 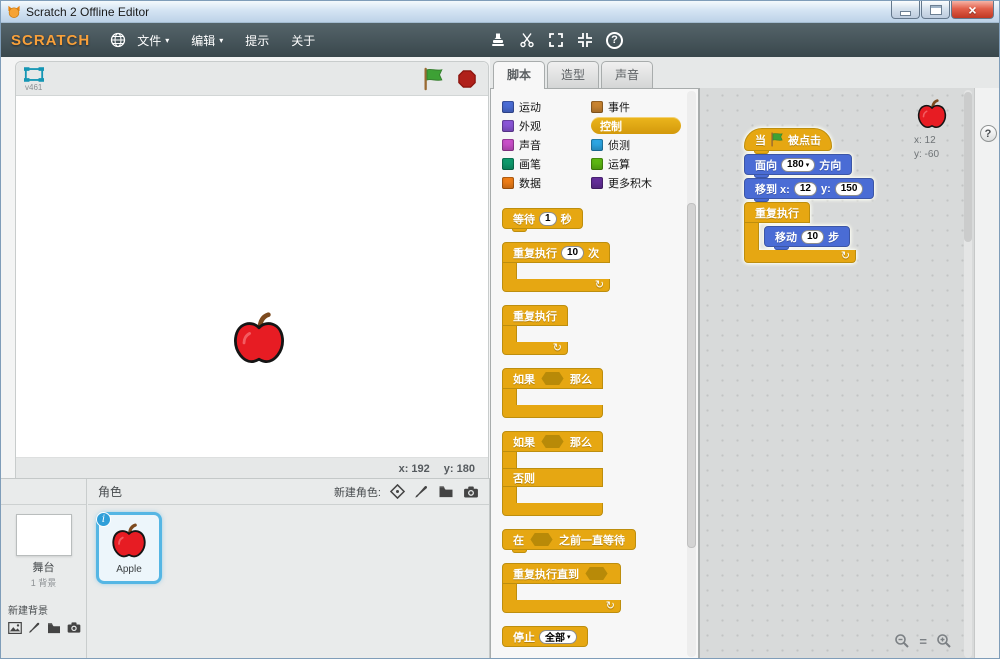 What do you see at coordinates (459, 468) in the screenshot?
I see `mouse-y-readout: y: 180` at bounding box center [459, 468].